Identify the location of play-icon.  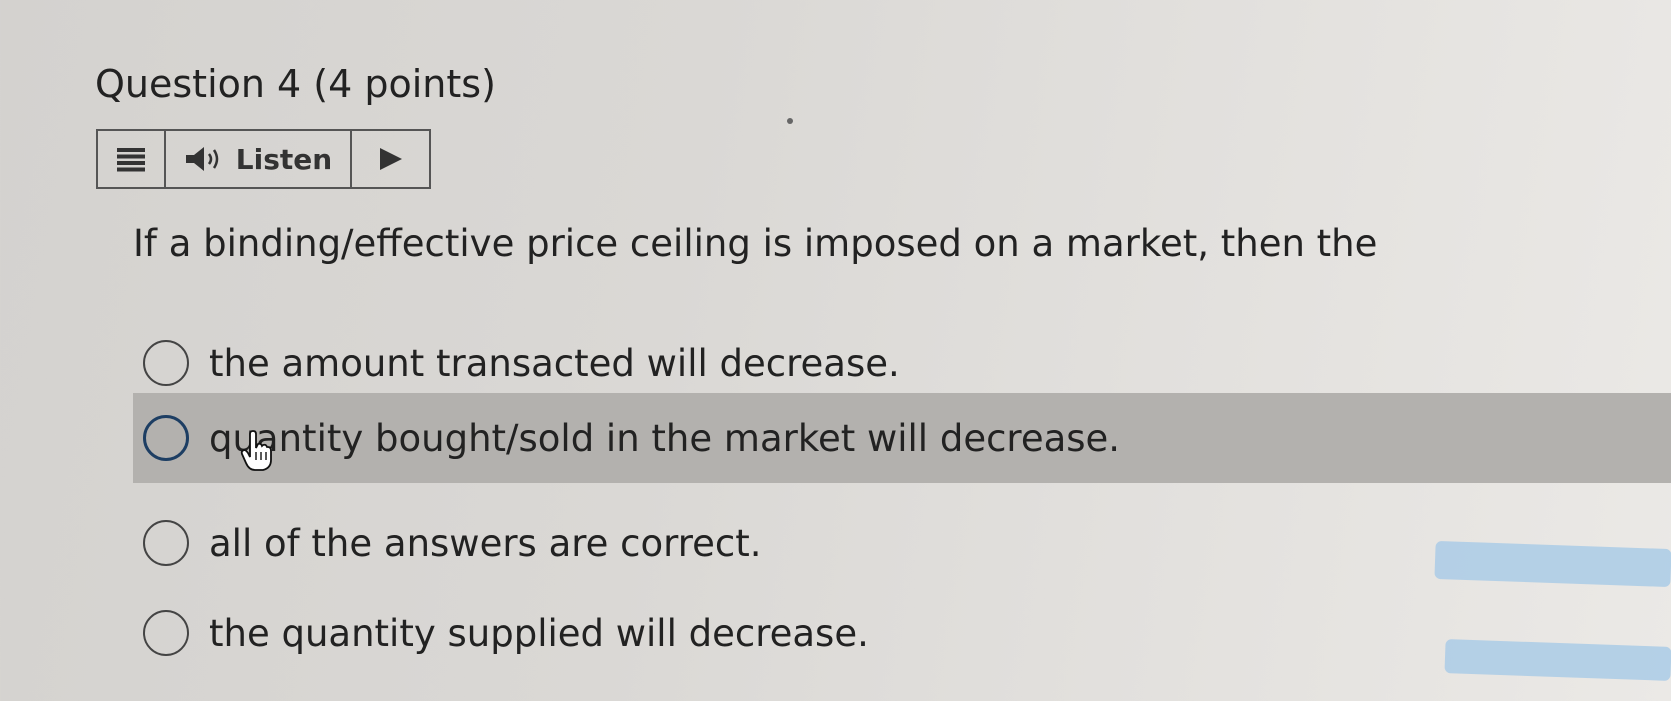
(390, 159).